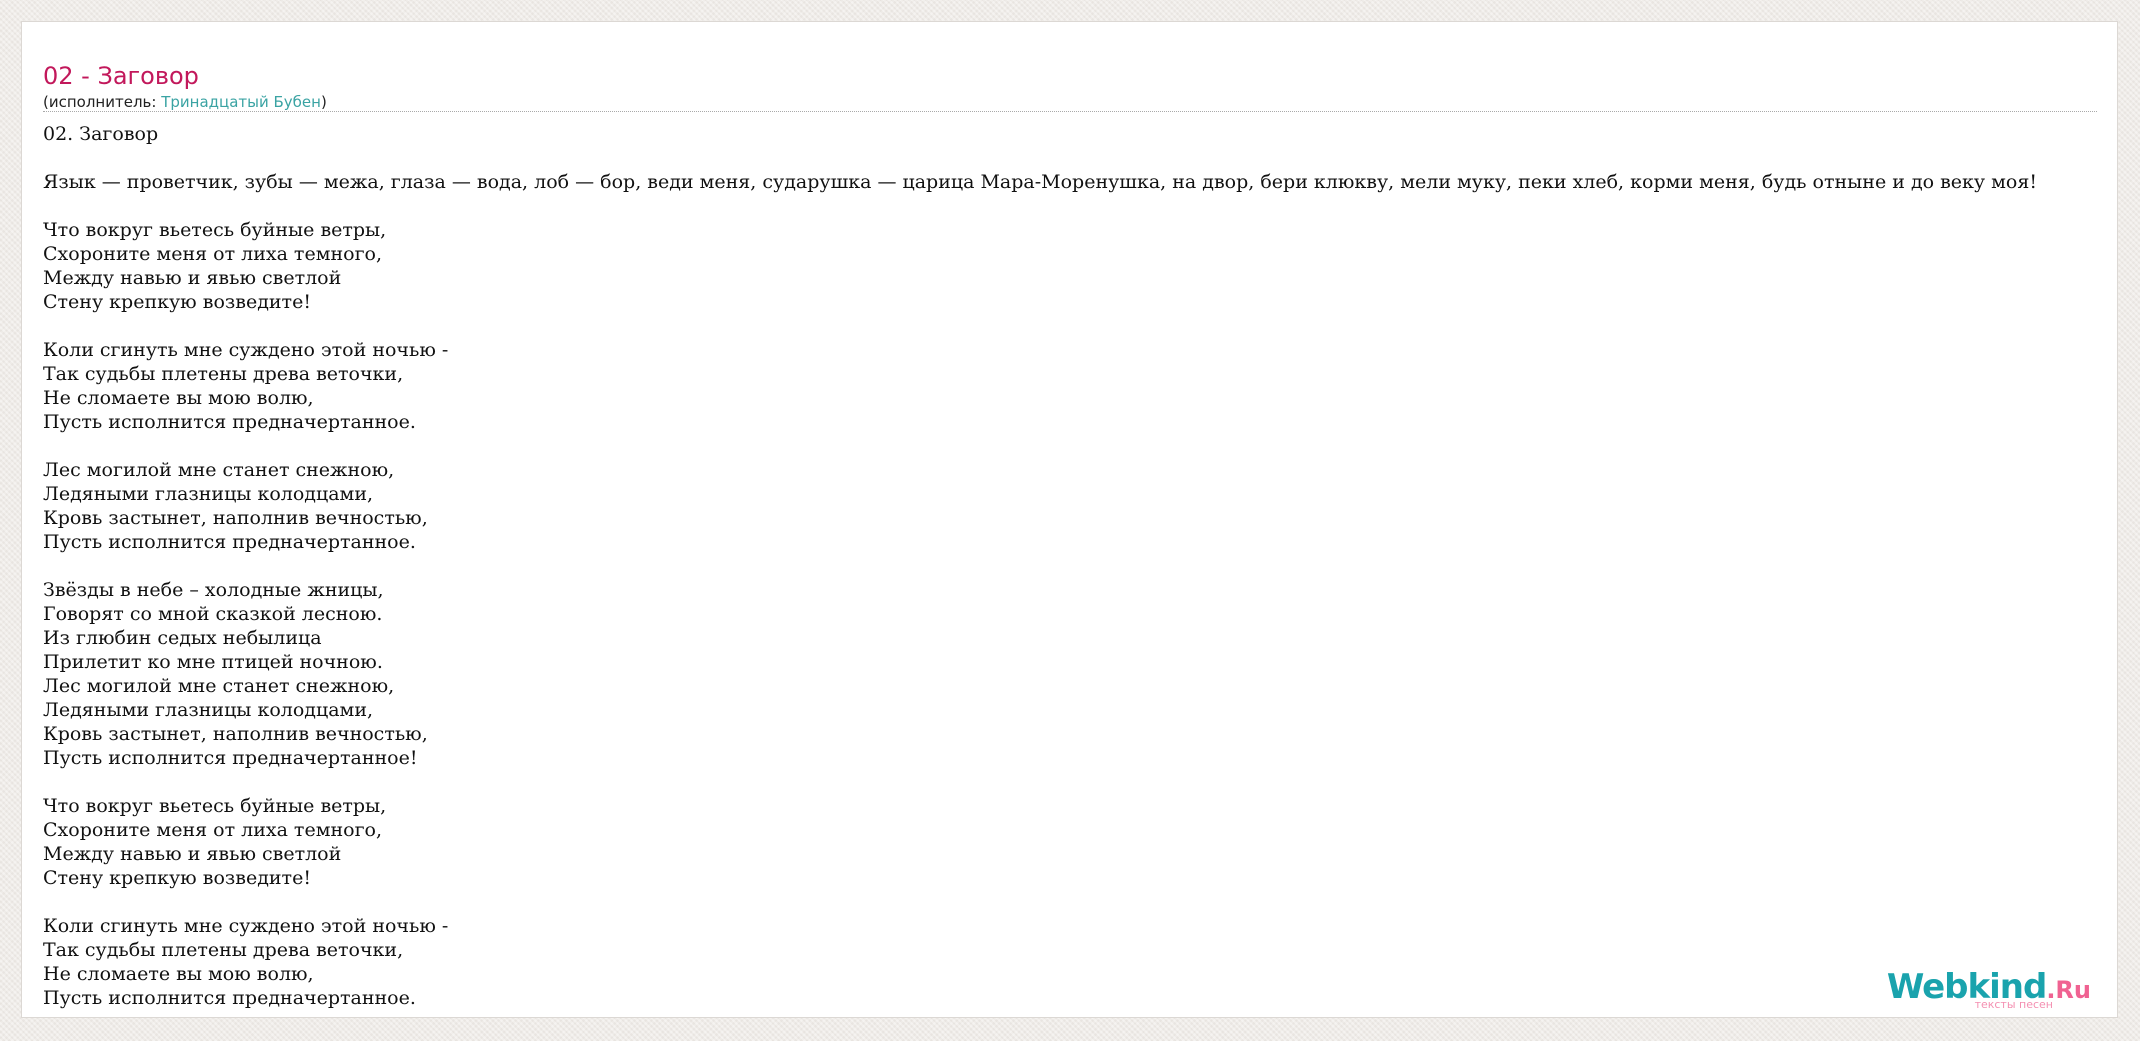 The width and height of the screenshot is (2140, 1041). What do you see at coordinates (101, 134) in the screenshot?
I see `lyrics-line: 02. Заговор` at bounding box center [101, 134].